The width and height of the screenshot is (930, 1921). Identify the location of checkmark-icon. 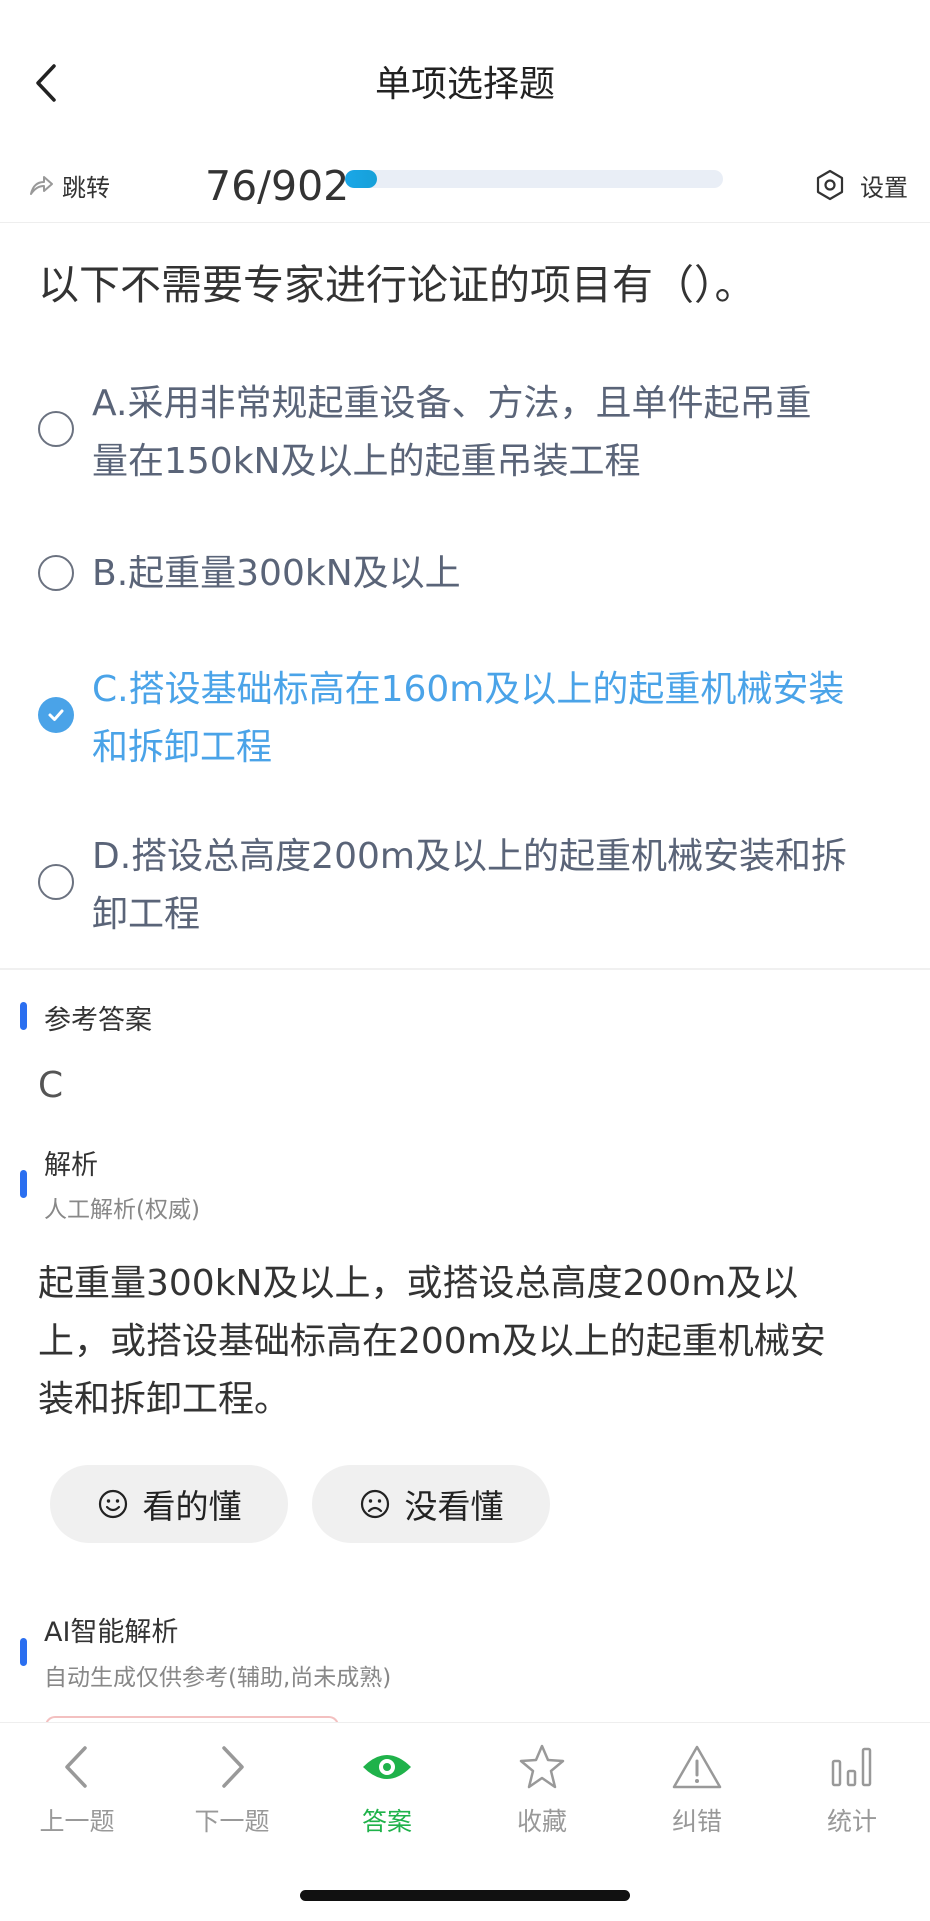
(56, 715).